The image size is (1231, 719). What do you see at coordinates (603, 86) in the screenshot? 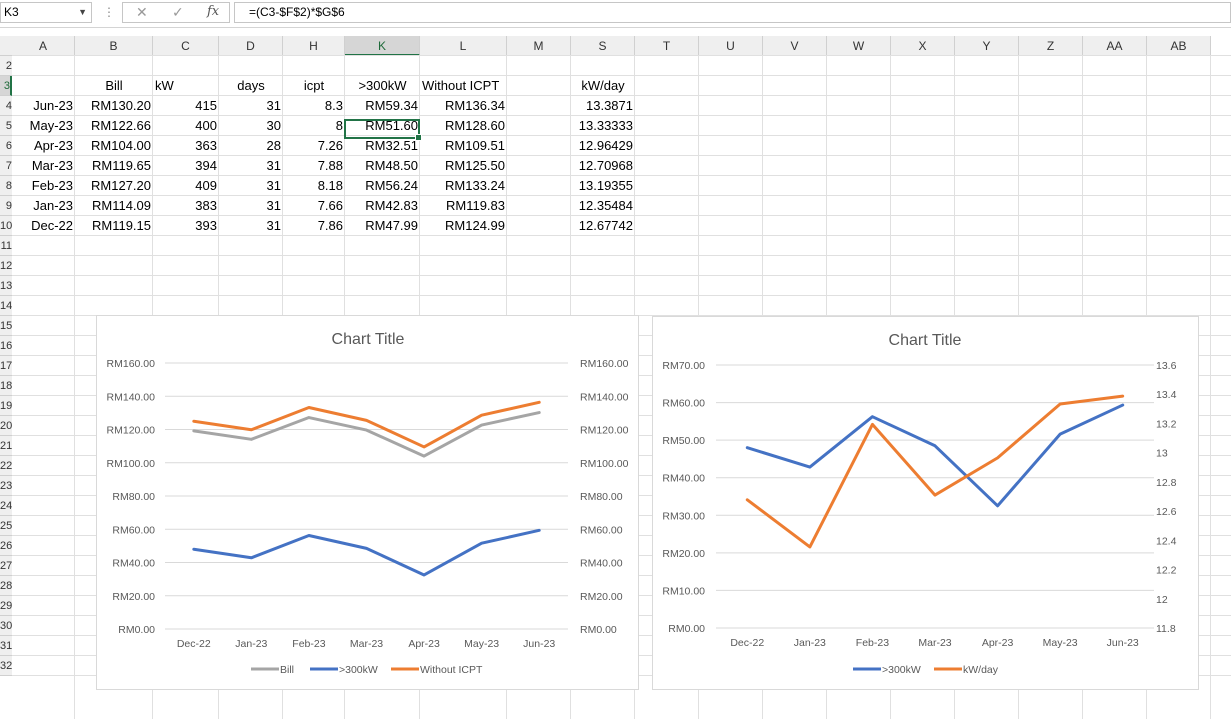
I see `header-cell-kwday: kW/day` at bounding box center [603, 86].